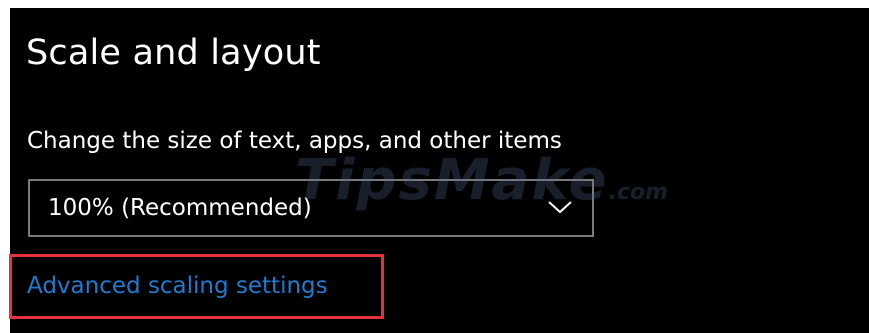  Describe the element at coordinates (177, 286) in the screenshot. I see `advanced-scaling-settings-link: Advanced scaling settings` at that location.